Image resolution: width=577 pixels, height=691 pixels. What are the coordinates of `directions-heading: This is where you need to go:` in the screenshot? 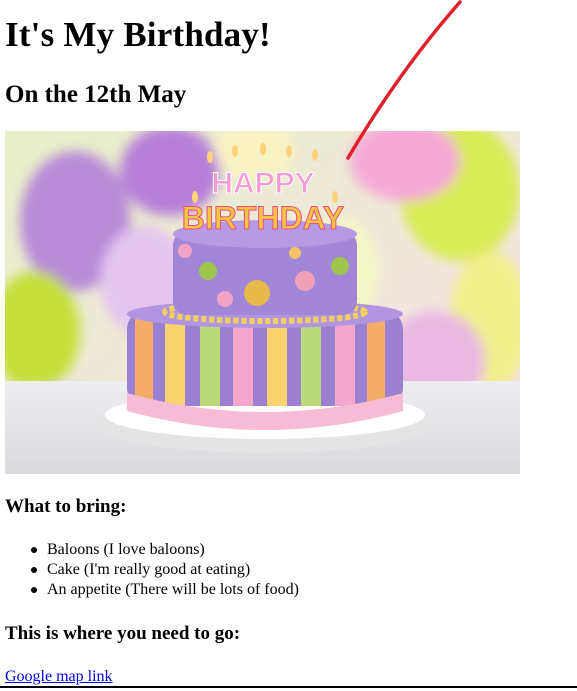 It's located at (123, 633).